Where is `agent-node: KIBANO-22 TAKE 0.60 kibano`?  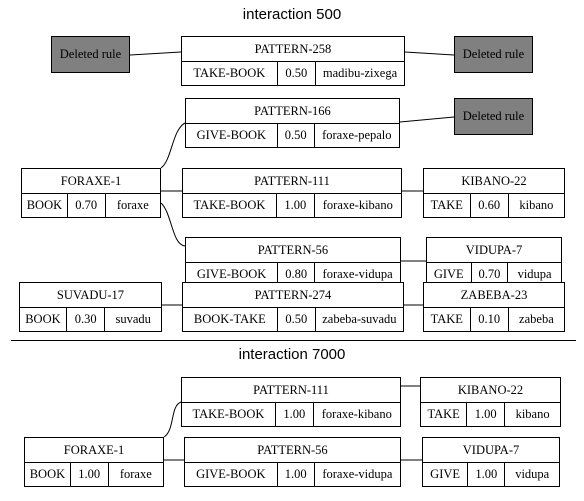 agent-node: KIBANO-22 TAKE 0.60 kibano is located at coordinates (494, 193).